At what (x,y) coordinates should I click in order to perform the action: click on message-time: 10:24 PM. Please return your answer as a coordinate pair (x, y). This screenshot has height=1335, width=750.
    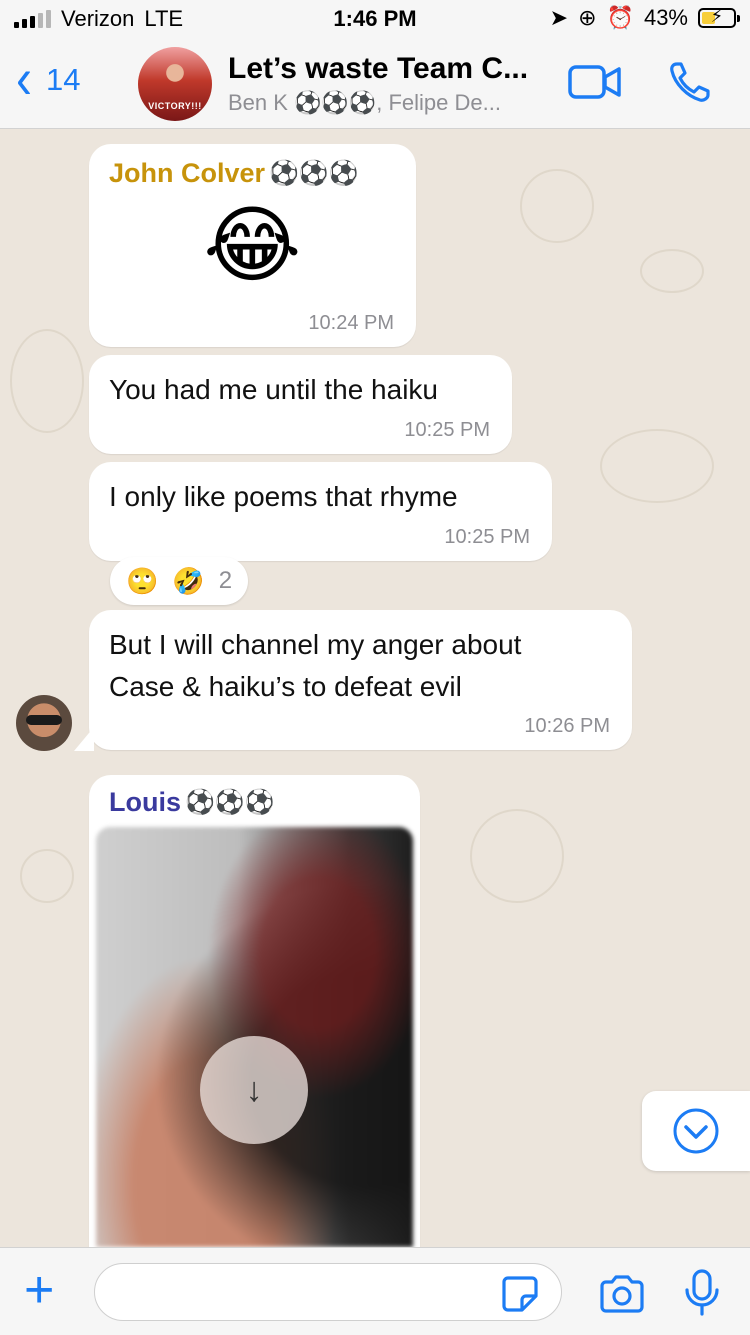
    Looking at the image, I should click on (351, 323).